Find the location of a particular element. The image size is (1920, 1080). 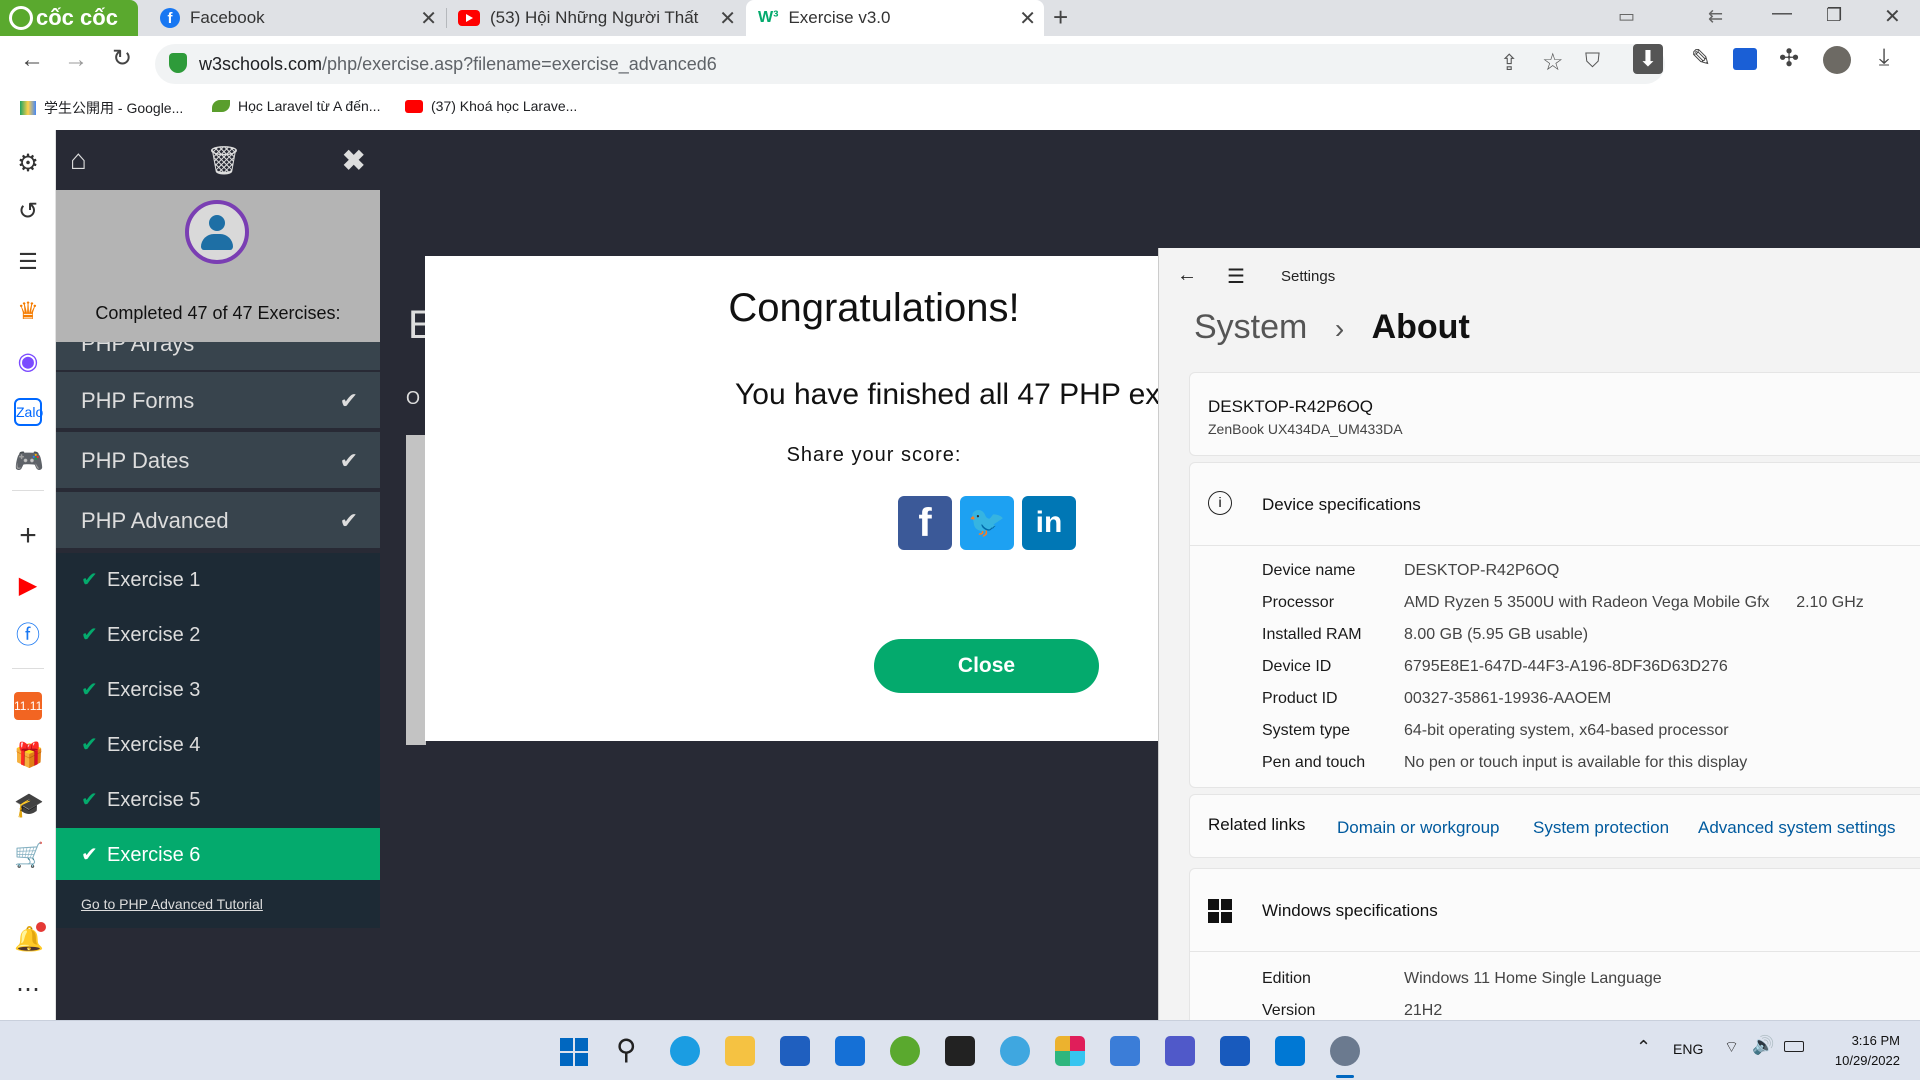

category-php-forms: PHP Forms ✔ is located at coordinates (218, 401).